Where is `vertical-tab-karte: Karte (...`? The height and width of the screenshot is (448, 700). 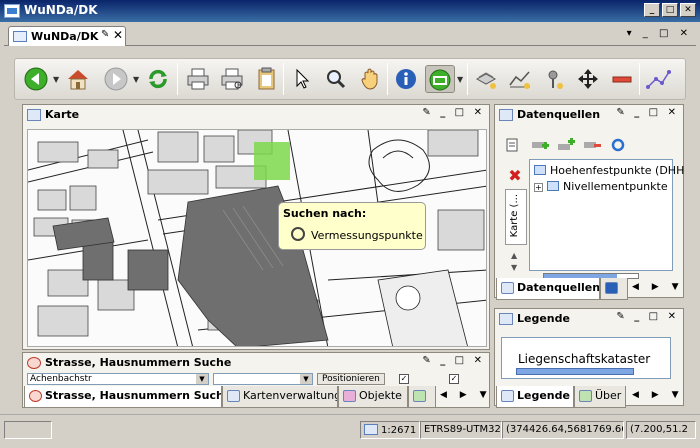 vertical-tab-karte: Karte (... is located at coordinates (516, 217).